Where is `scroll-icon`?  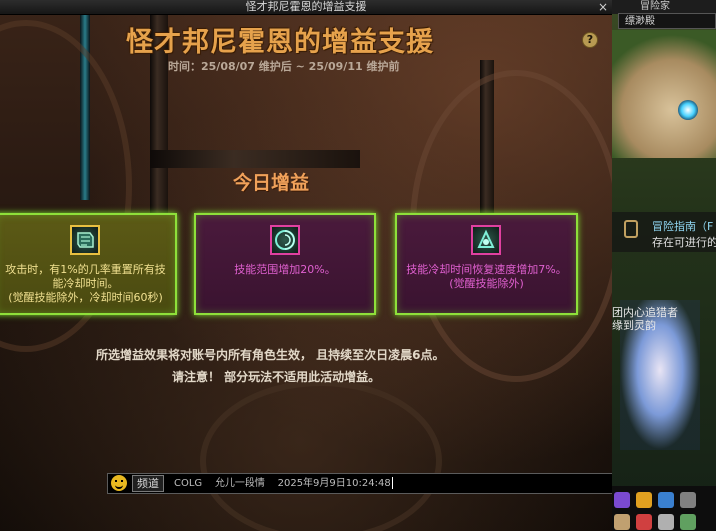
scroll-icon is located at coordinates (85, 240).